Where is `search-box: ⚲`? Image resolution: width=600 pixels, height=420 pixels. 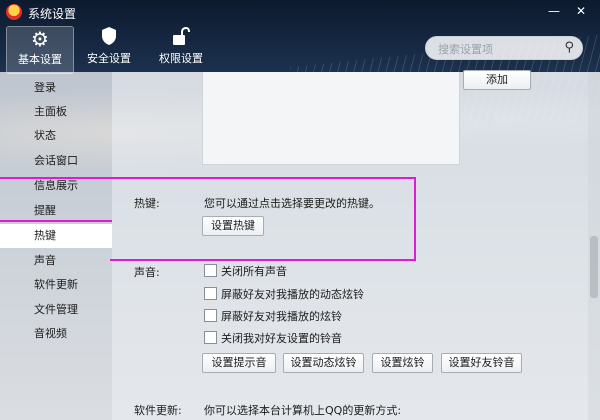 search-box: ⚲ is located at coordinates (504, 48).